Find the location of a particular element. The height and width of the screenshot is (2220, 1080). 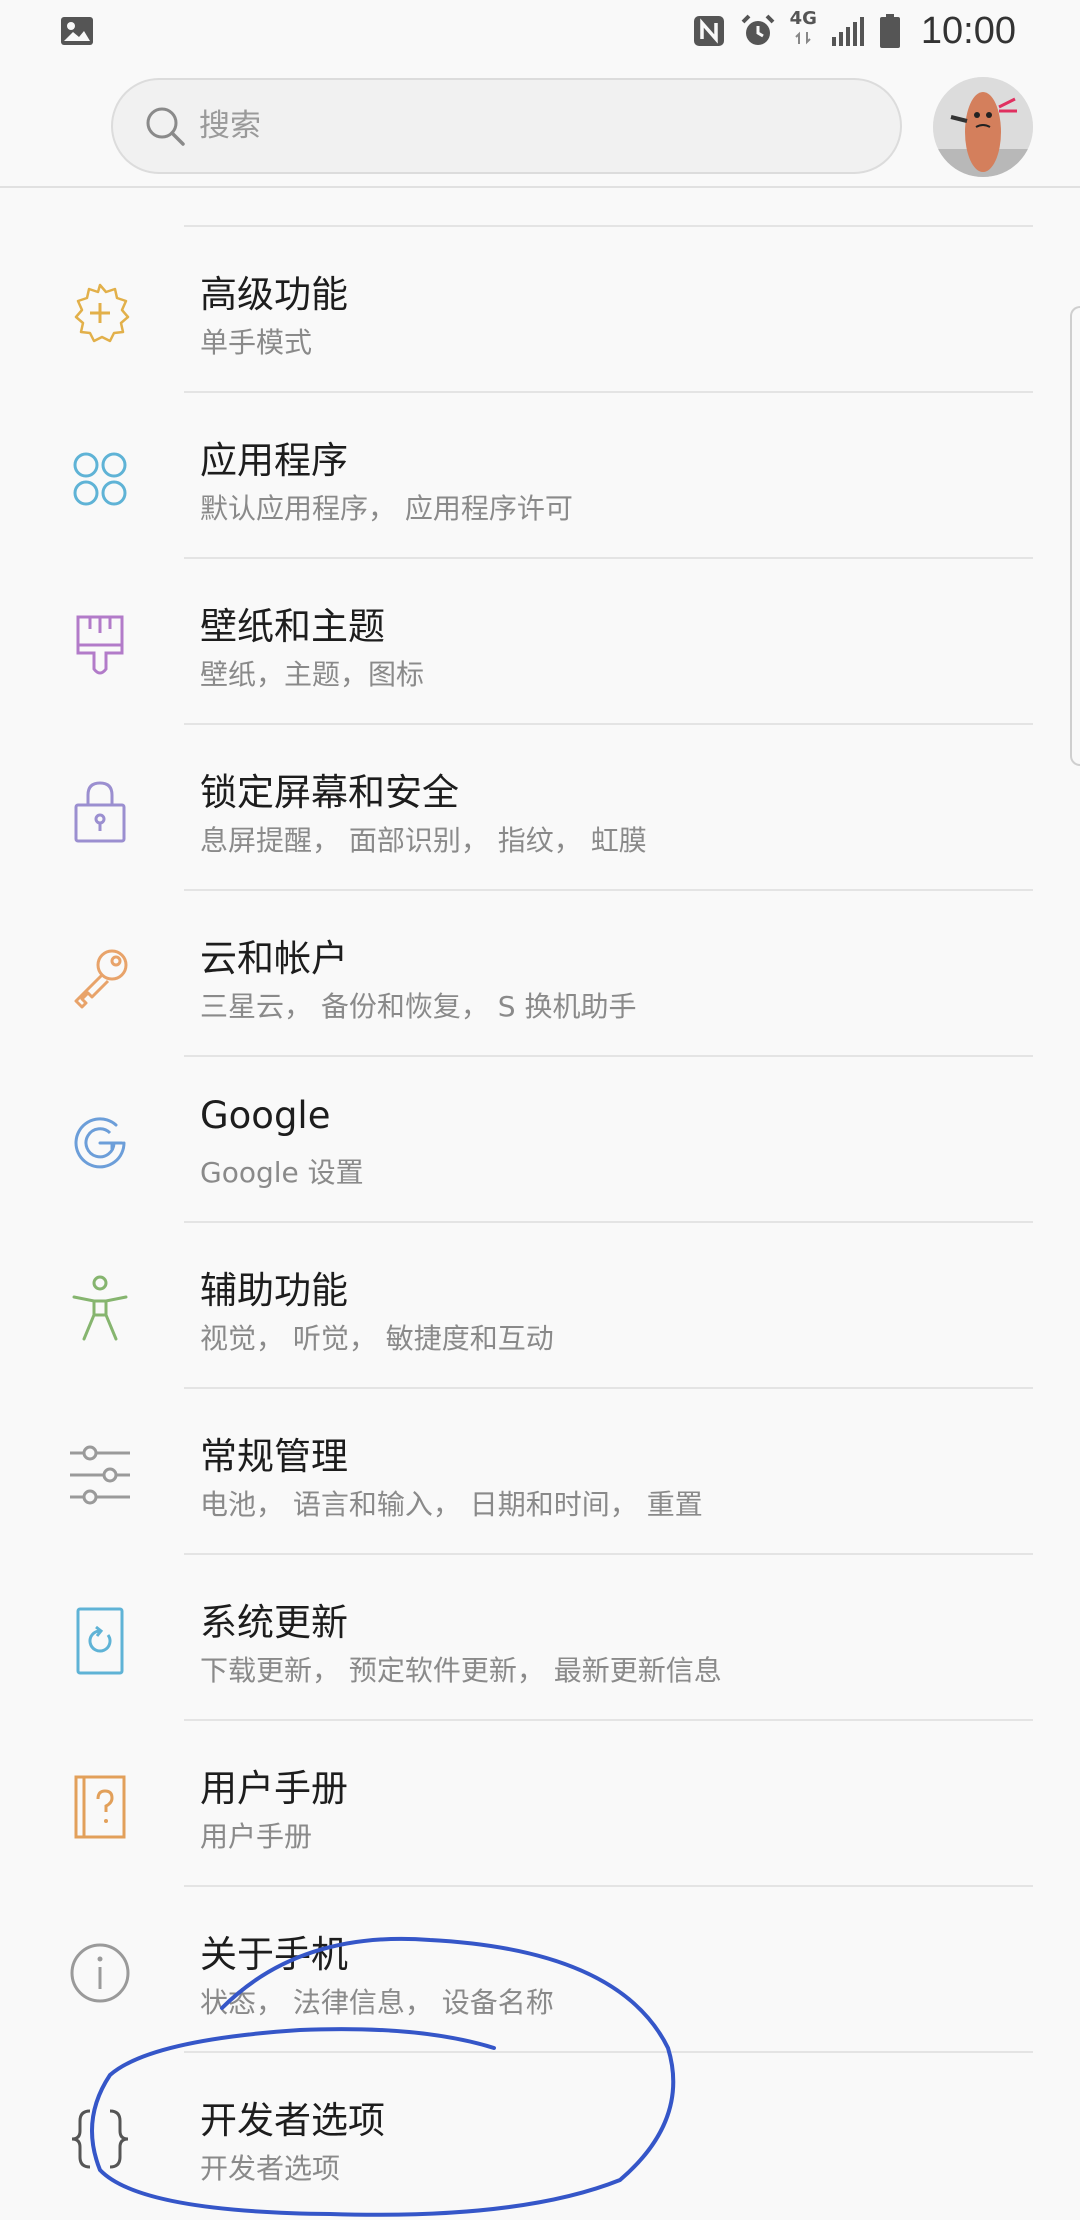

search-icon is located at coordinates (165, 126).